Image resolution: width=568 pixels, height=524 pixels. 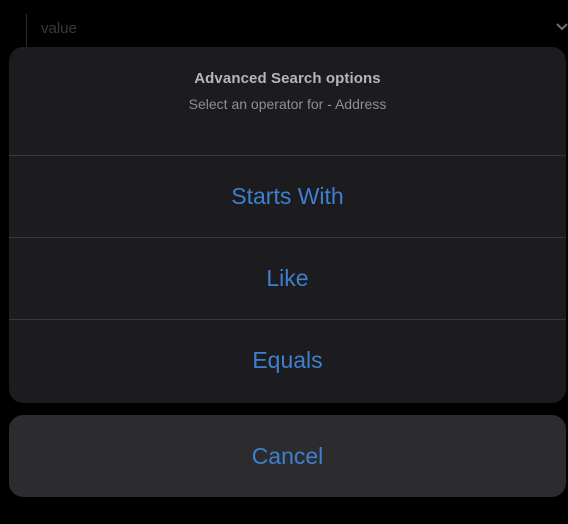 What do you see at coordinates (59, 28) in the screenshot?
I see `background-field-value: value` at bounding box center [59, 28].